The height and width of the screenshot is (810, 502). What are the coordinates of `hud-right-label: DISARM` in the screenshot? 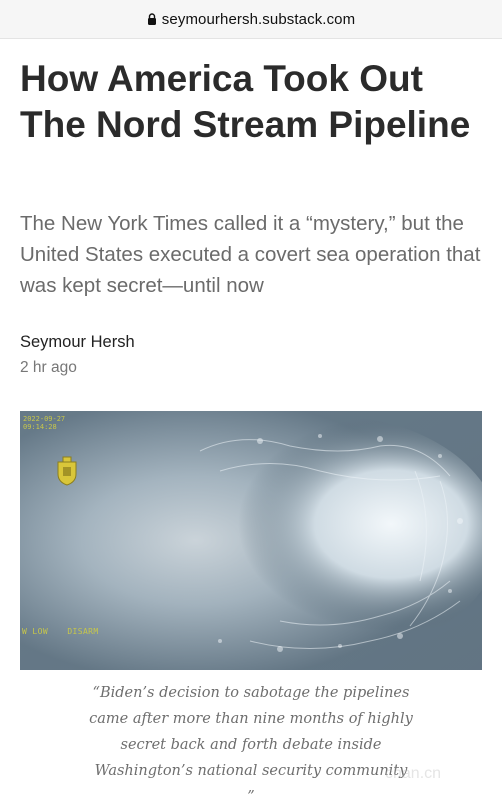 It's located at (83, 631).